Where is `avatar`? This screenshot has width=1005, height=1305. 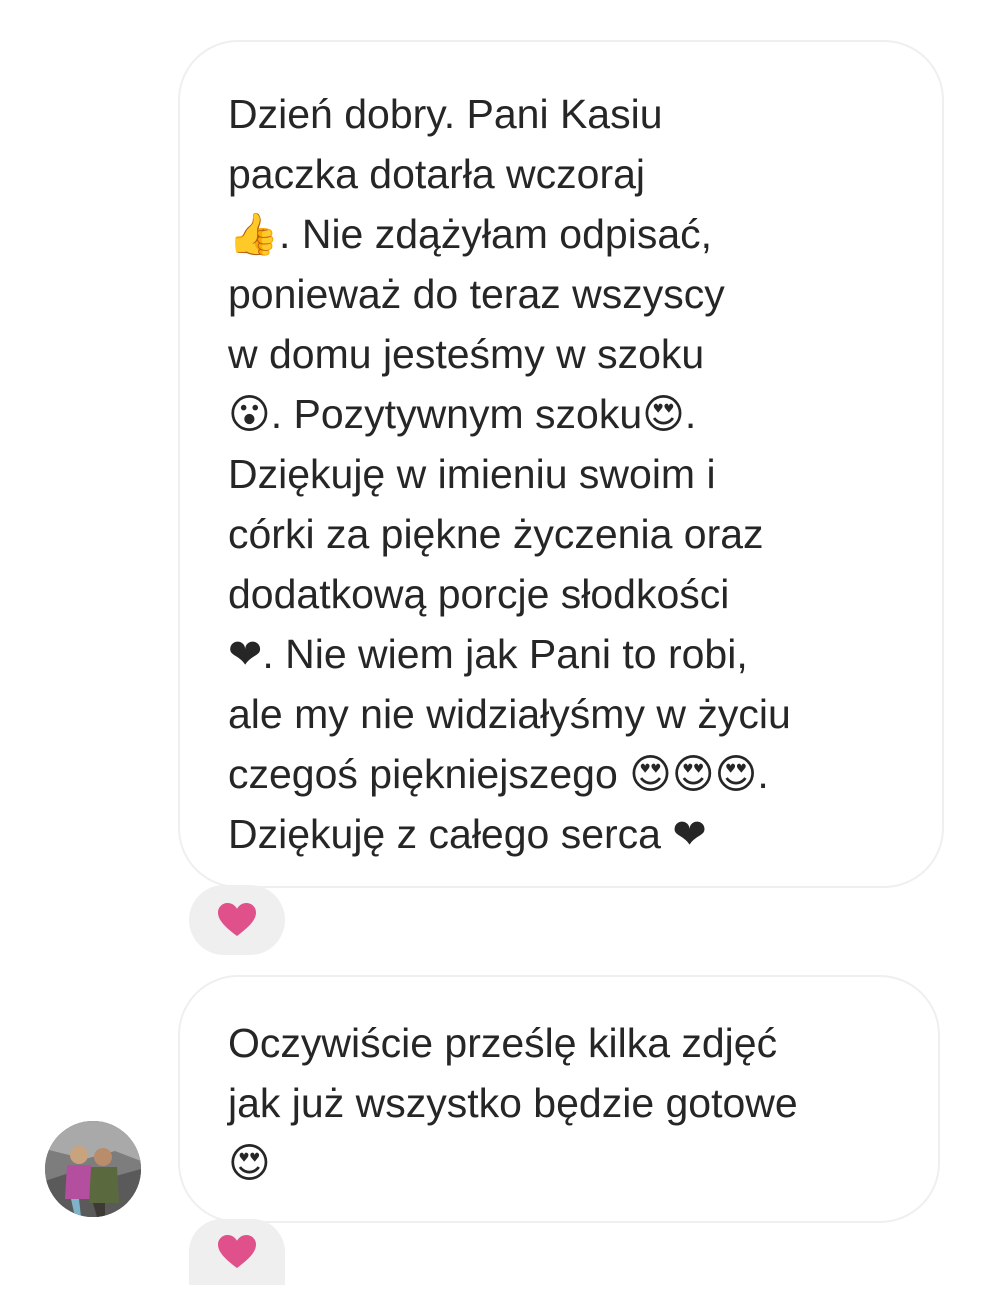 avatar is located at coordinates (93, 1169).